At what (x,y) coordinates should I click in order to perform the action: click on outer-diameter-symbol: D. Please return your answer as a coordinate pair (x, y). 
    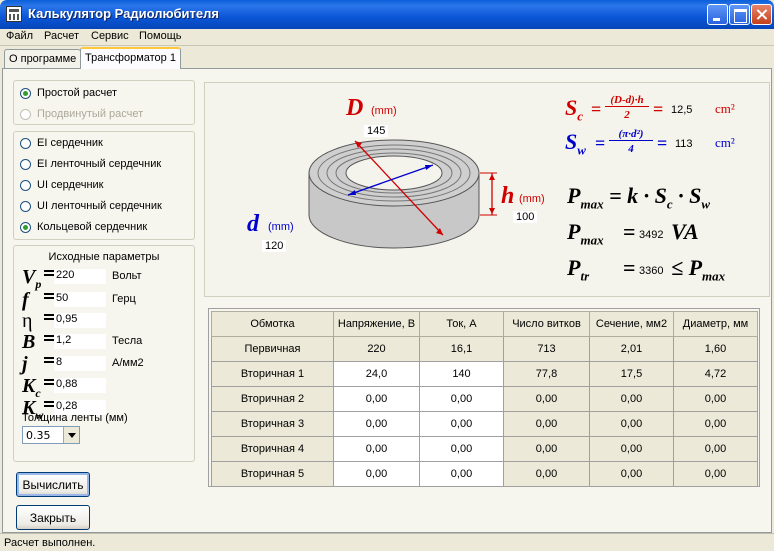
    Looking at the image, I should click on (355, 108).